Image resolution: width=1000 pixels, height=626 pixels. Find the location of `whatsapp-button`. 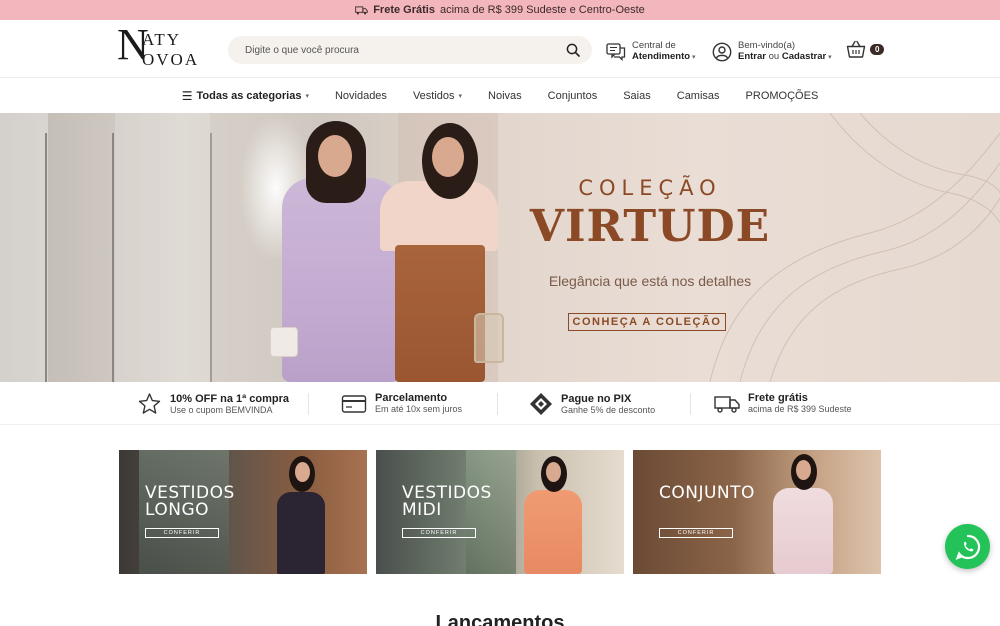

whatsapp-button is located at coordinates (967, 546).